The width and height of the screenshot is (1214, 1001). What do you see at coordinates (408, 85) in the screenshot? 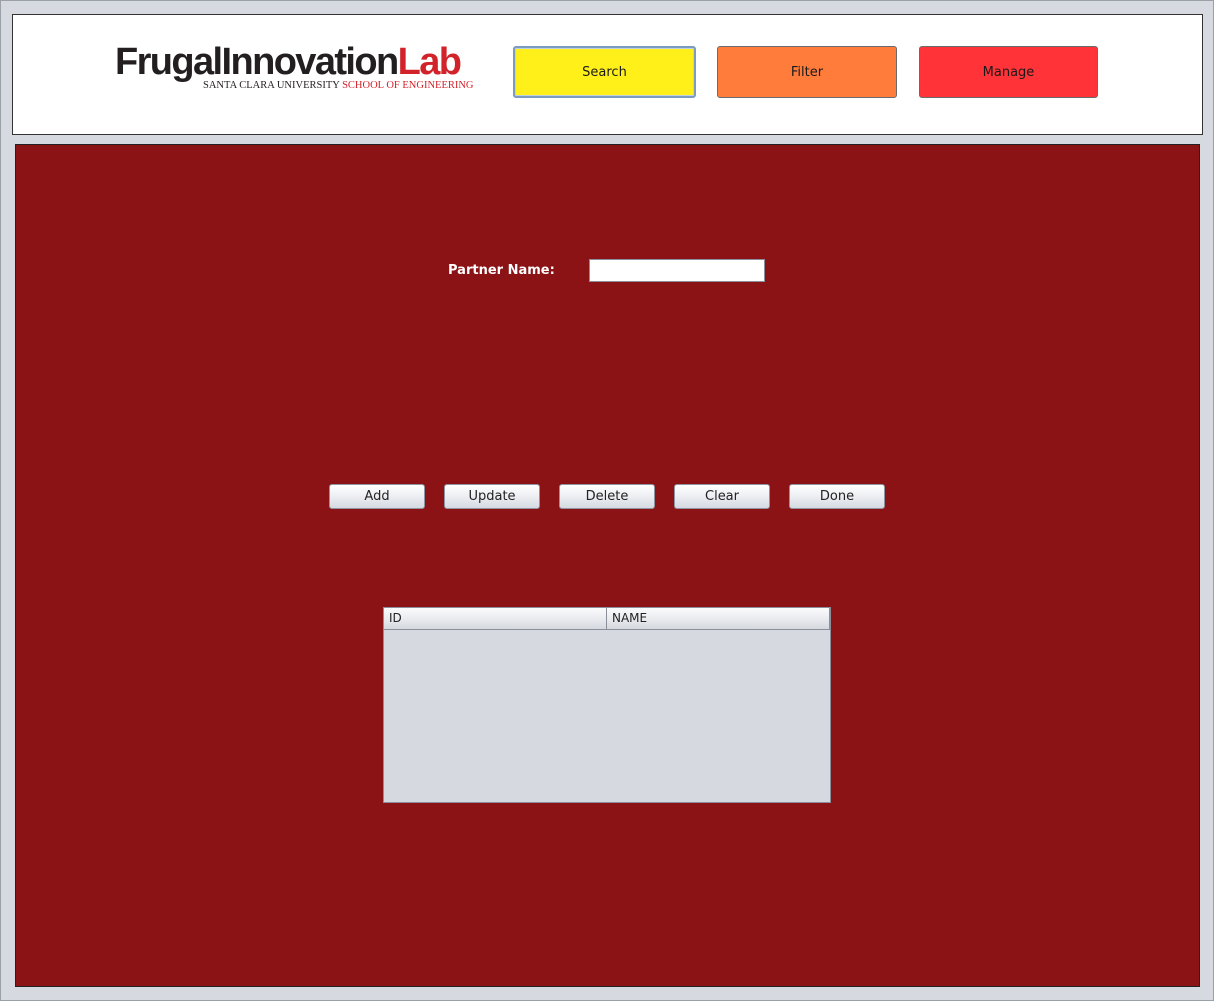
I see `logo-school: SCHOOL OF ENGINEERING` at bounding box center [408, 85].